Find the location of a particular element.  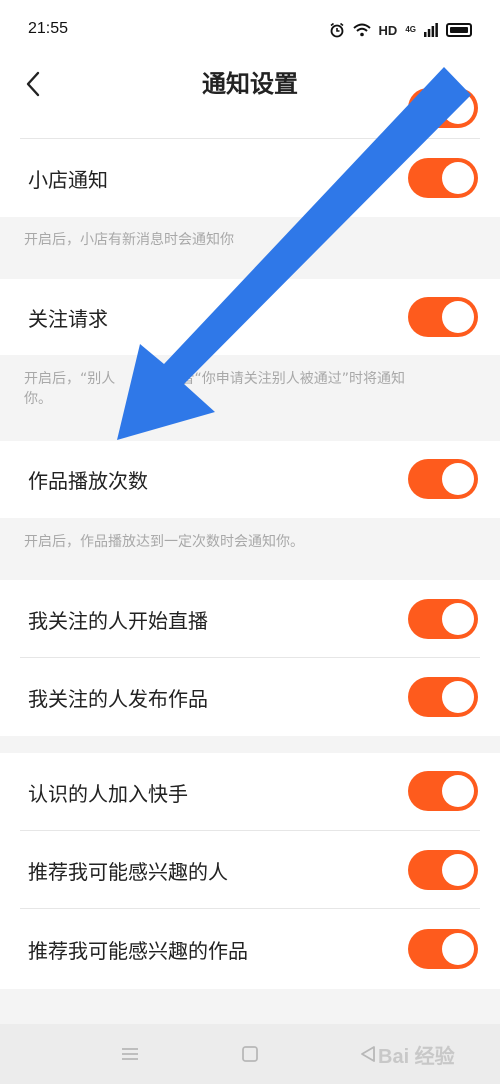

setting-label: 认识的人加入快手 is located at coordinates (108, 793).